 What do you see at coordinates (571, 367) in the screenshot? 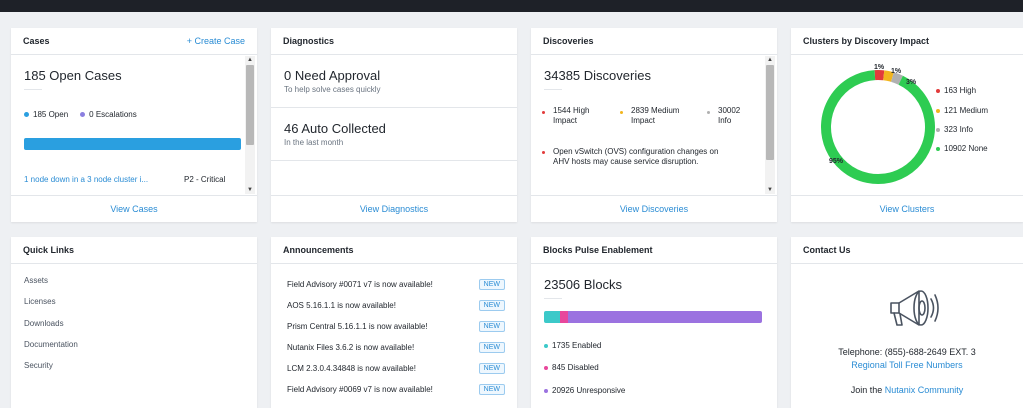
I see `disabled-row: 845 Disabled` at bounding box center [571, 367].